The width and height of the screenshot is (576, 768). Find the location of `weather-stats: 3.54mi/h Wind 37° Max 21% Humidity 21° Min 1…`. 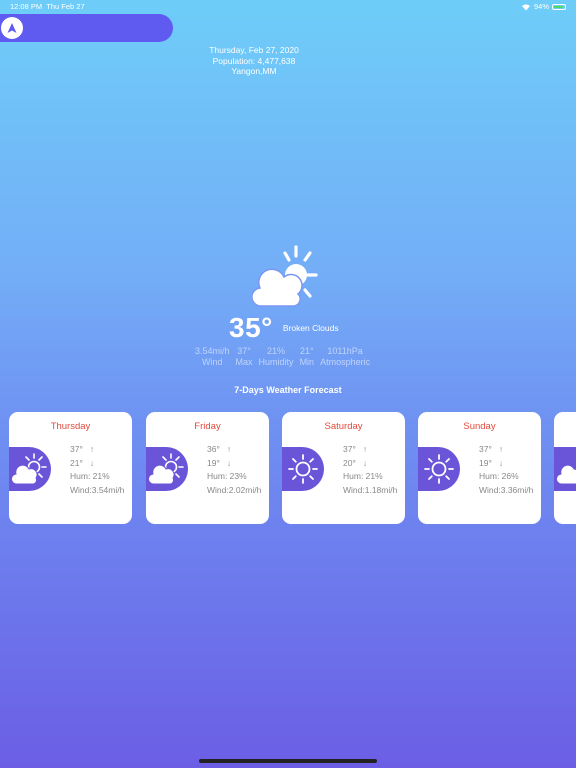

weather-stats: 3.54mi/h Wind 37° Max 21% Humidity 21° Min 1… is located at coordinates (282, 357).